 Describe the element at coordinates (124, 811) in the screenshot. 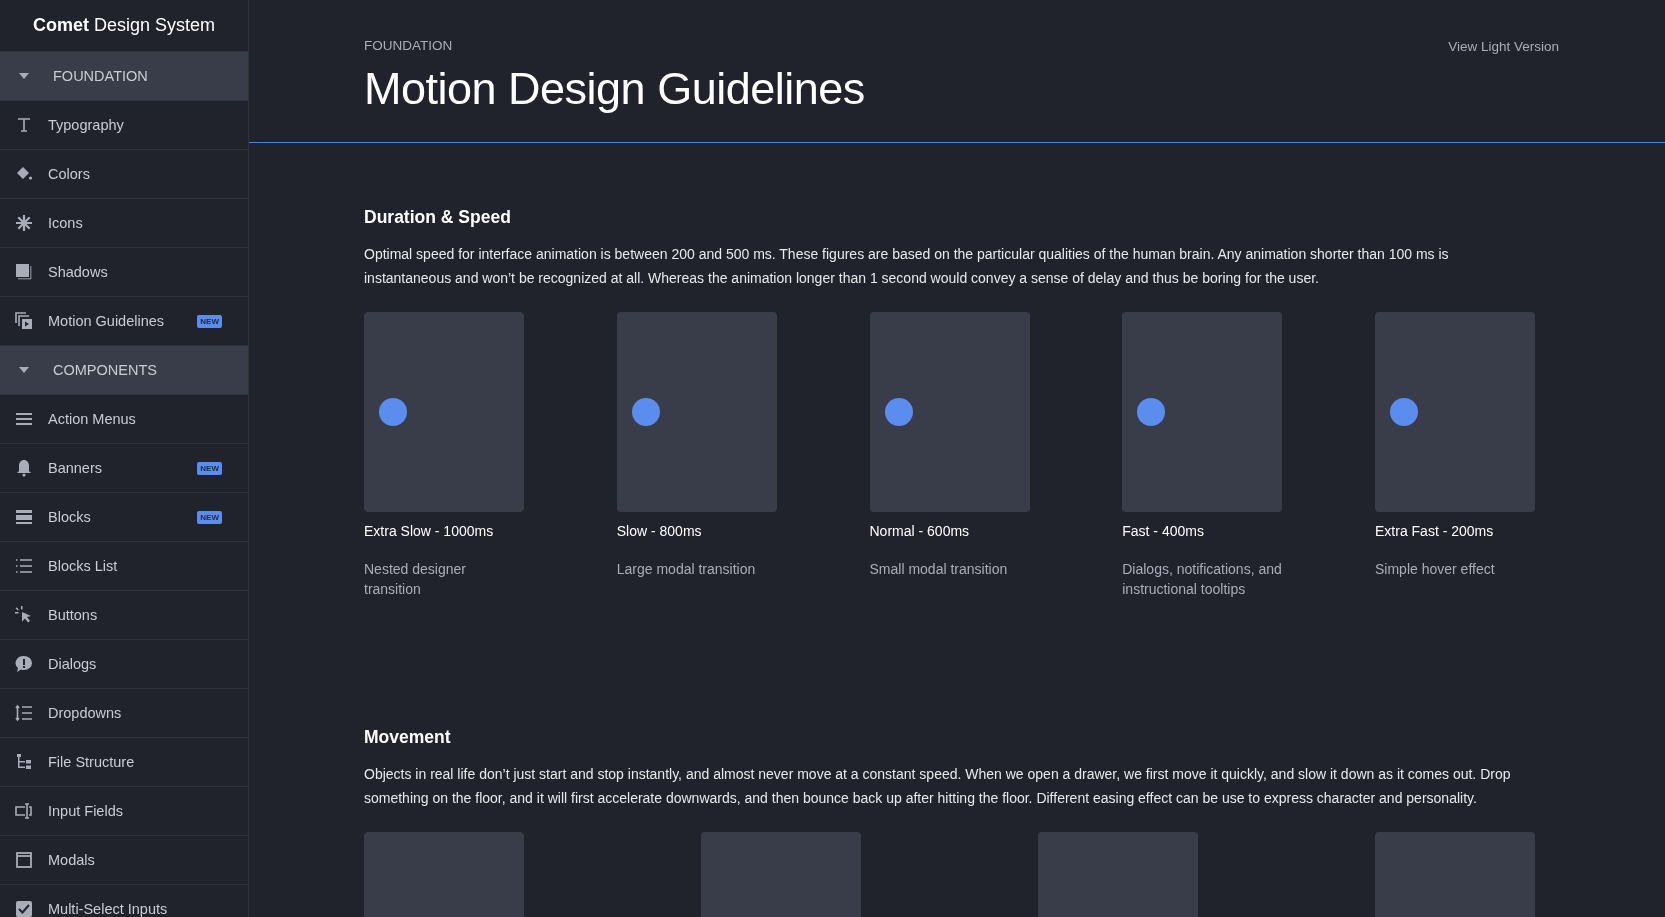

I see `sidebar-item: Input Fields` at that location.